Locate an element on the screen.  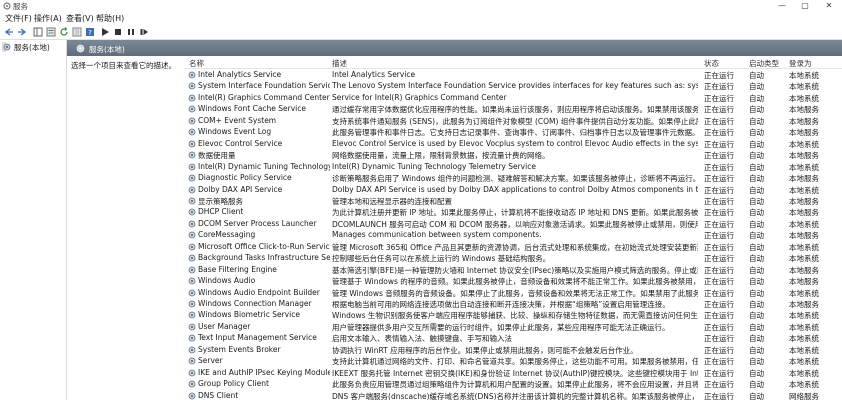
column-header-log-on-as: 登录为 is located at coordinates (800, 63).